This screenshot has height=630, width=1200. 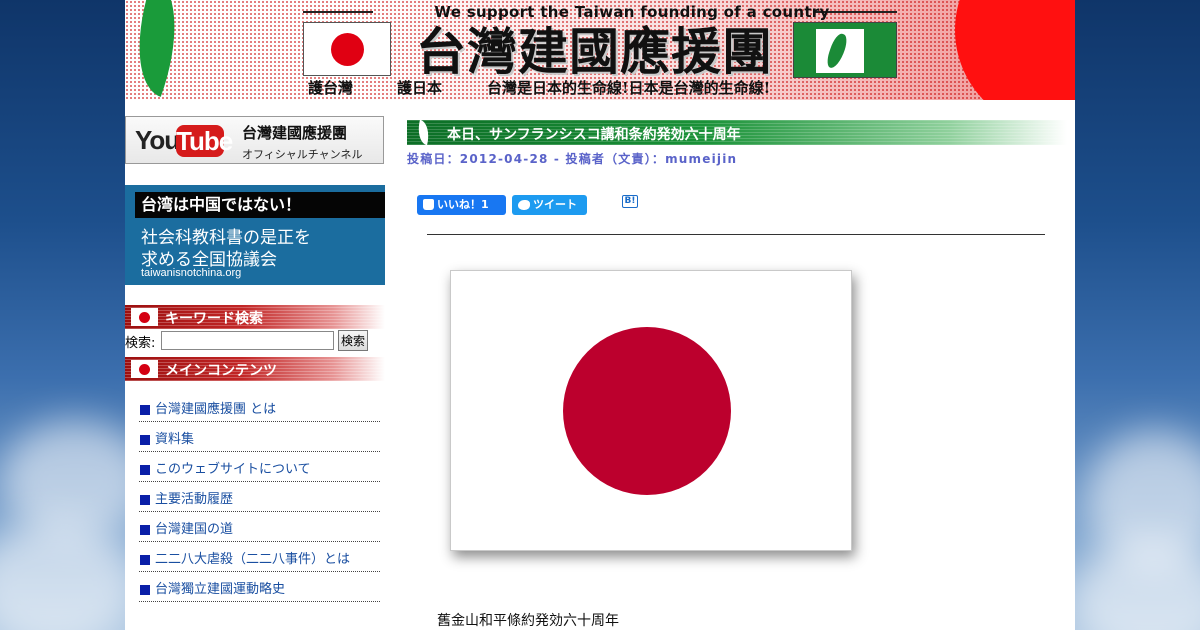 What do you see at coordinates (194, 529) in the screenshot?
I see `sidebar-item-label: 台灣建国の道` at bounding box center [194, 529].